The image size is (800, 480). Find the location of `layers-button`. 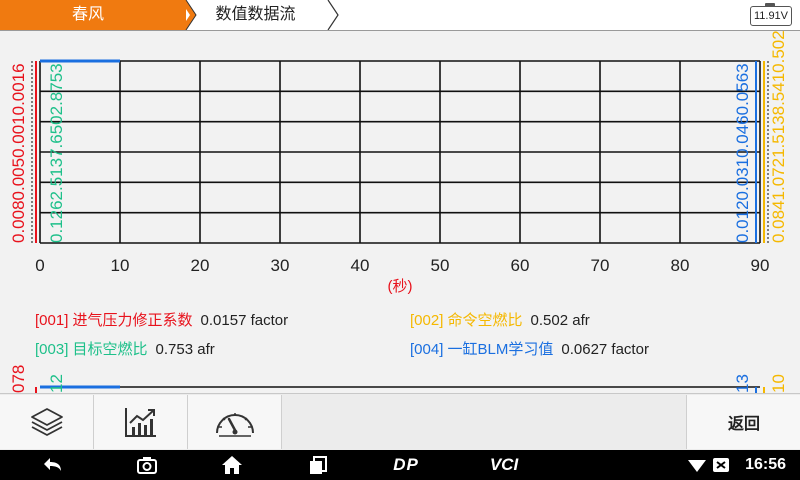

layers-button is located at coordinates (47, 422).